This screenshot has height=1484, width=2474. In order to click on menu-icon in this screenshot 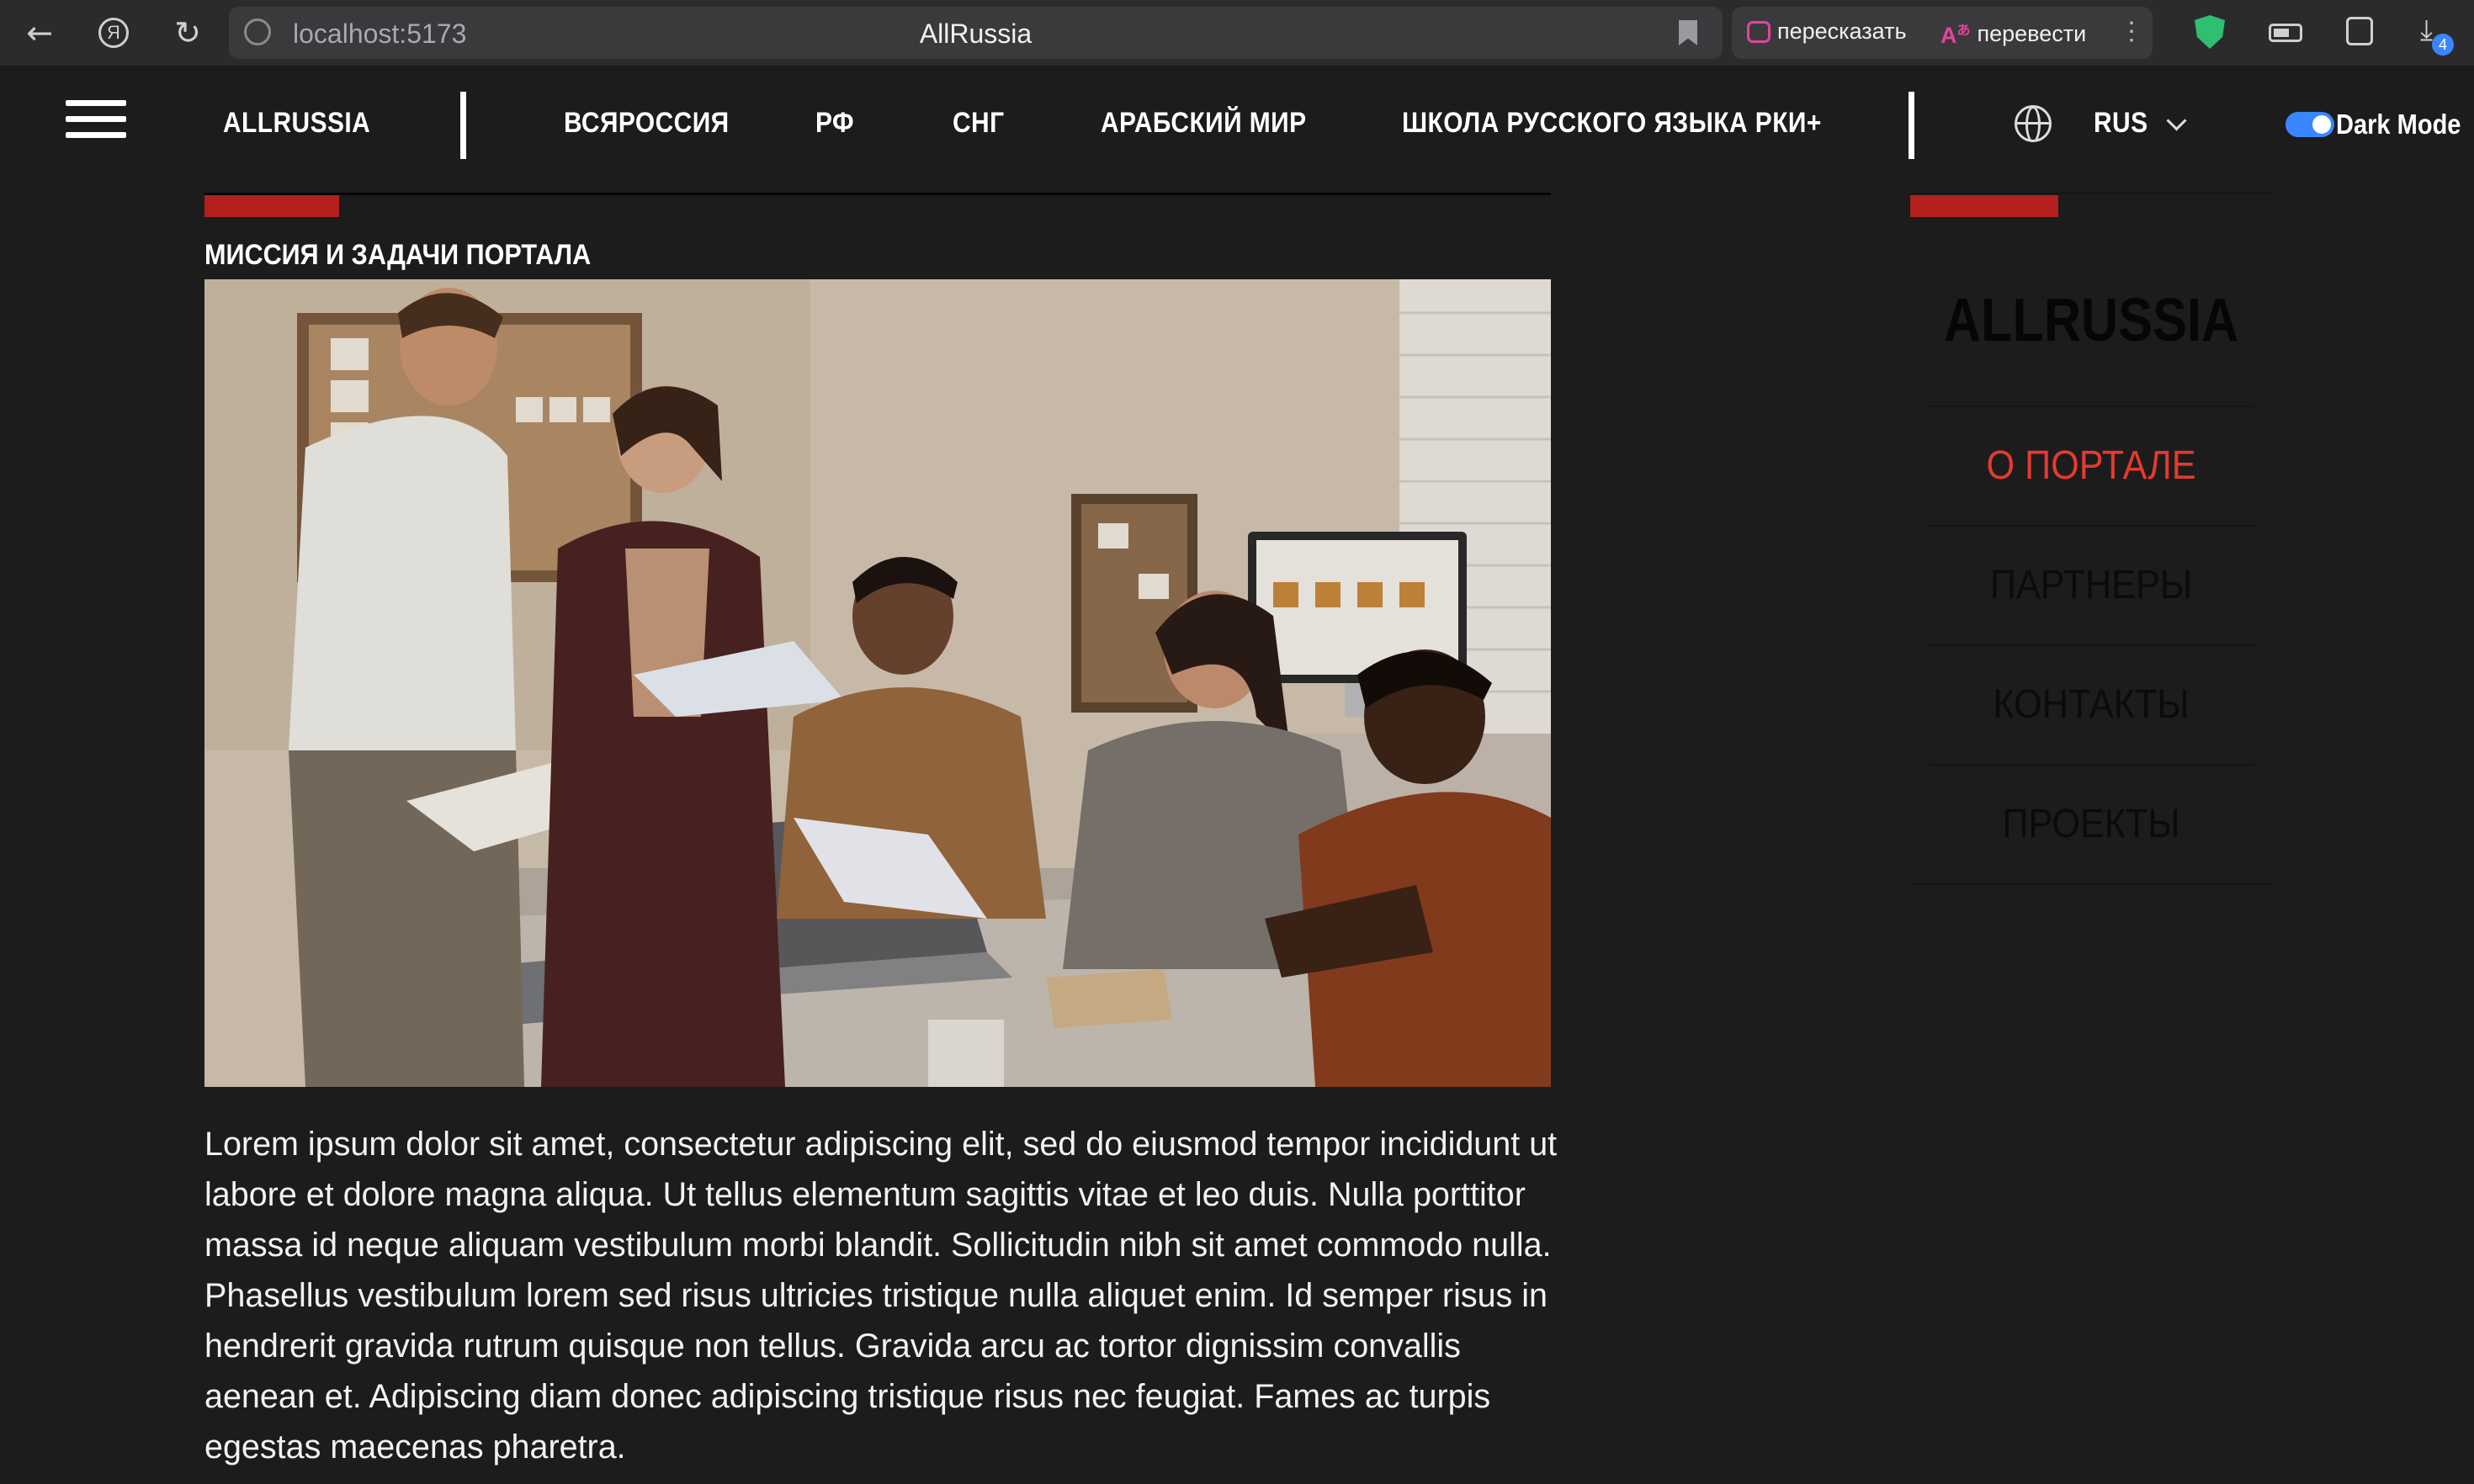, I will do `click(96, 119)`.